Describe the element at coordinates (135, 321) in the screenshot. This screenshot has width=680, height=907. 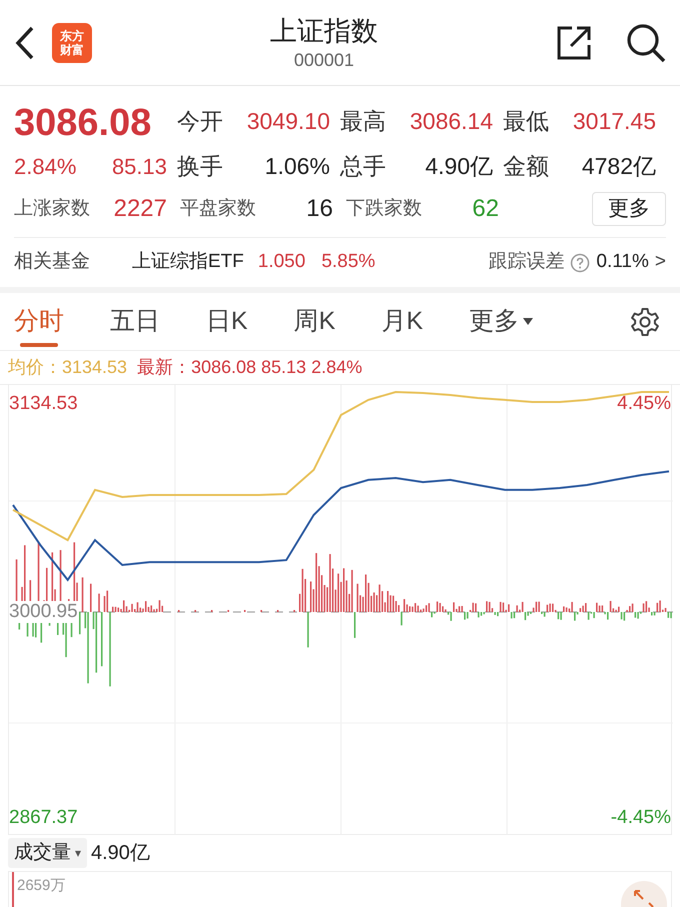
I see `chart-tab: 五日` at that location.